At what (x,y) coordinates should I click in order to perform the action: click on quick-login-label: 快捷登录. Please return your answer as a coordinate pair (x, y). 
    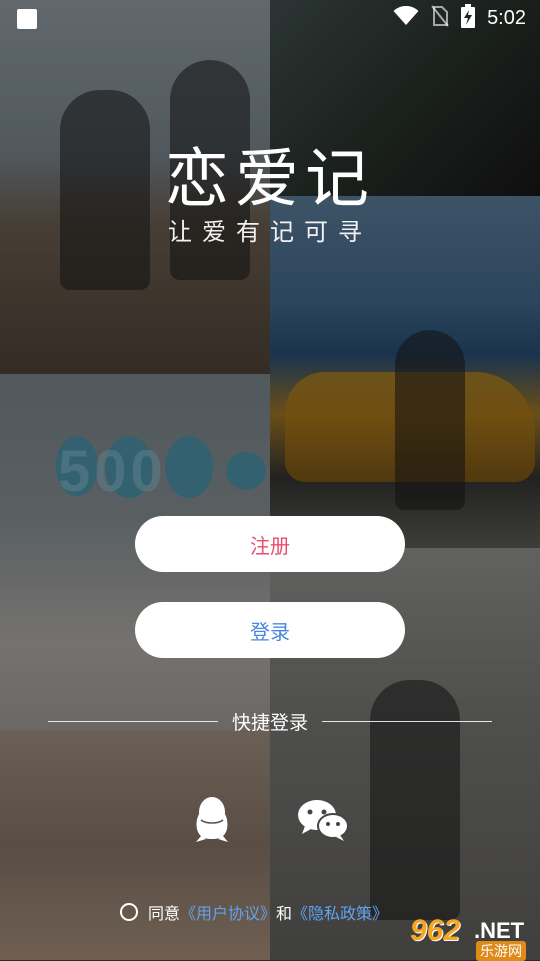
    Looking at the image, I should click on (270, 722).